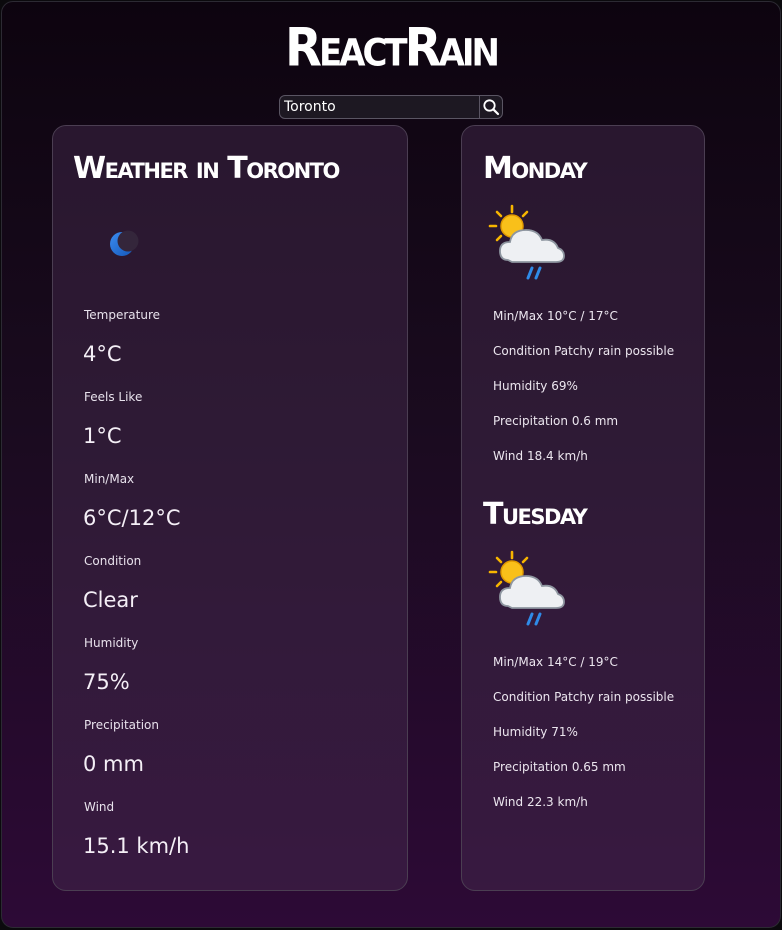 The image size is (782, 930). Describe the element at coordinates (535, 514) in the screenshot. I see `forecast-day-title: Tuesday` at that location.